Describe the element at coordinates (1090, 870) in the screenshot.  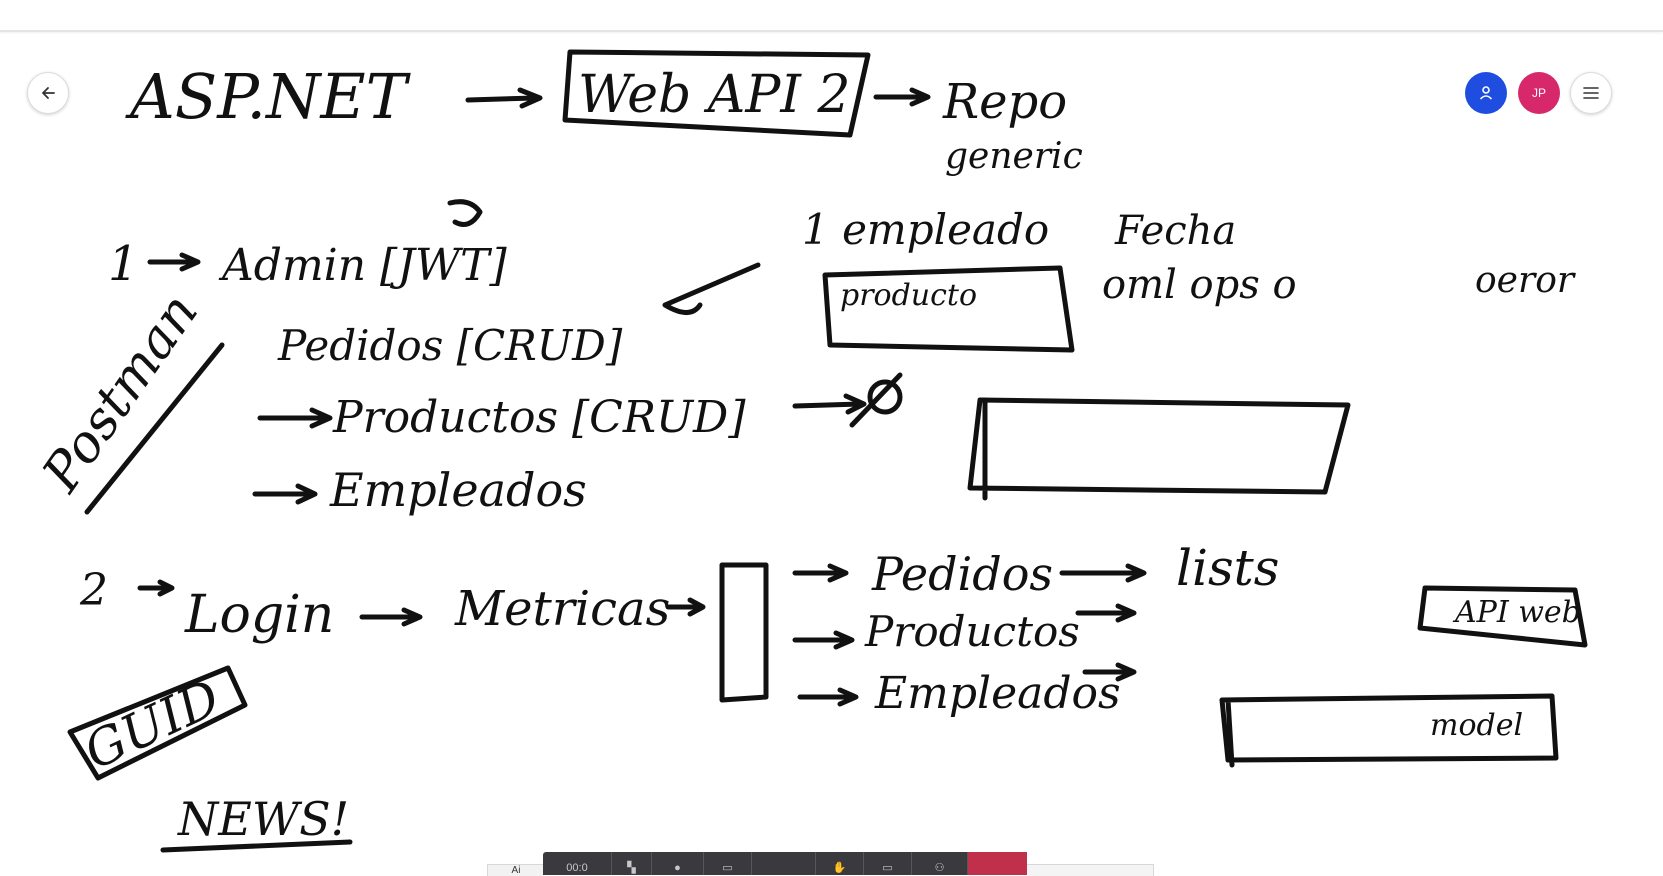
I see `dock-extension` at that location.